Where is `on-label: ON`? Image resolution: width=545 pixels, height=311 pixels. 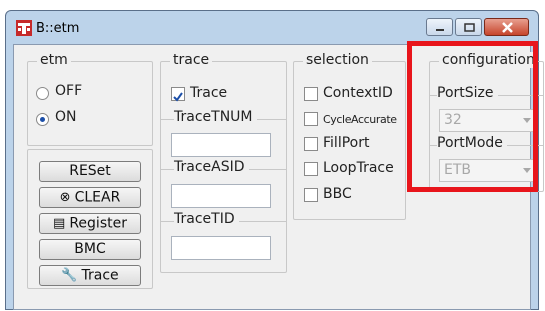 on-label: ON is located at coordinates (66, 117).